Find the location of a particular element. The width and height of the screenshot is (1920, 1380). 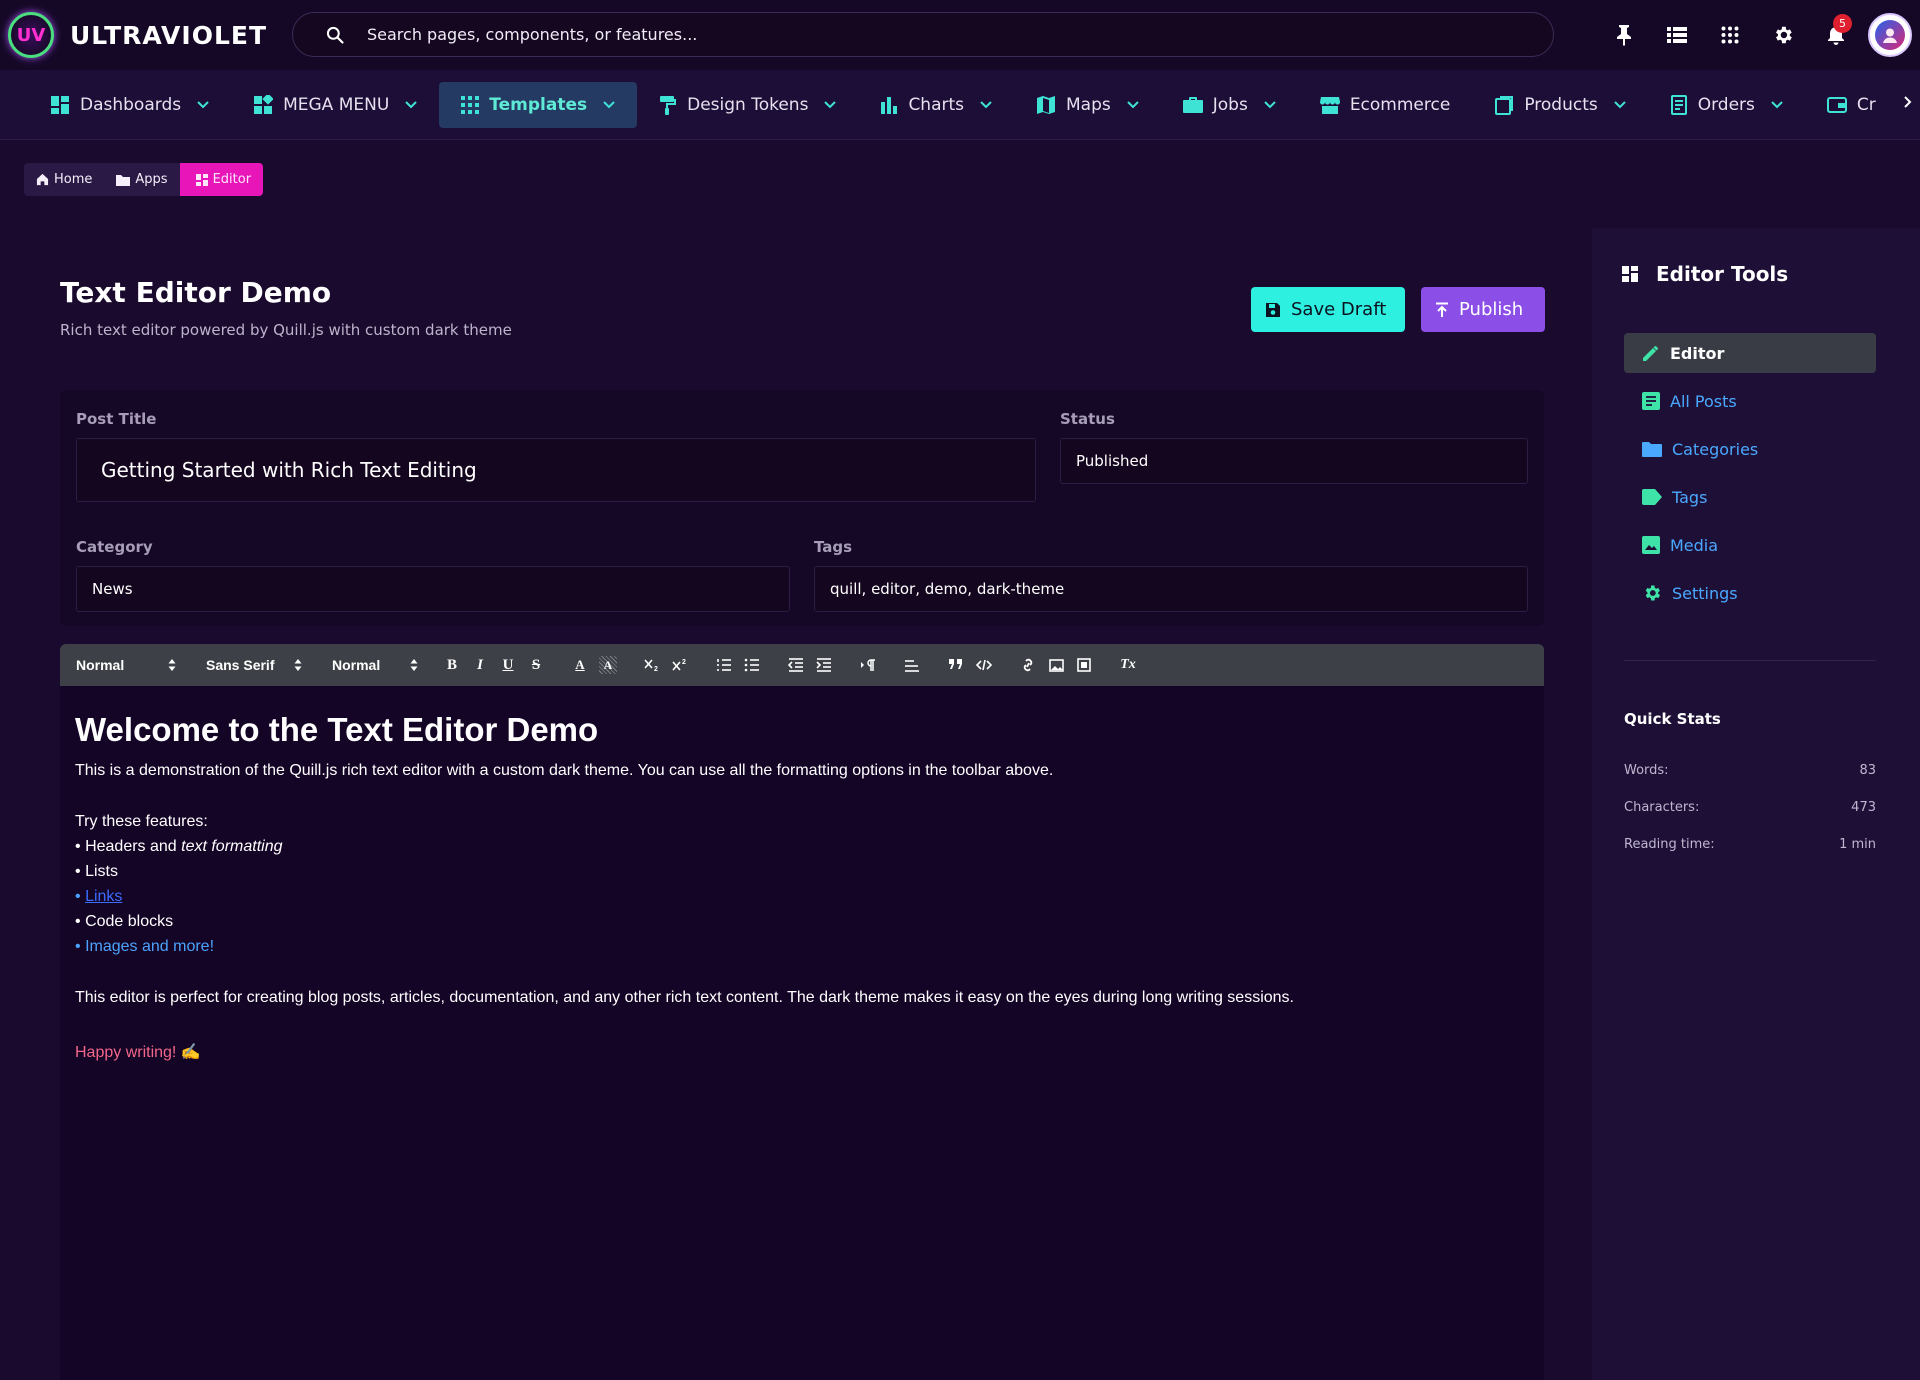

gear-icon is located at coordinates (1783, 35).